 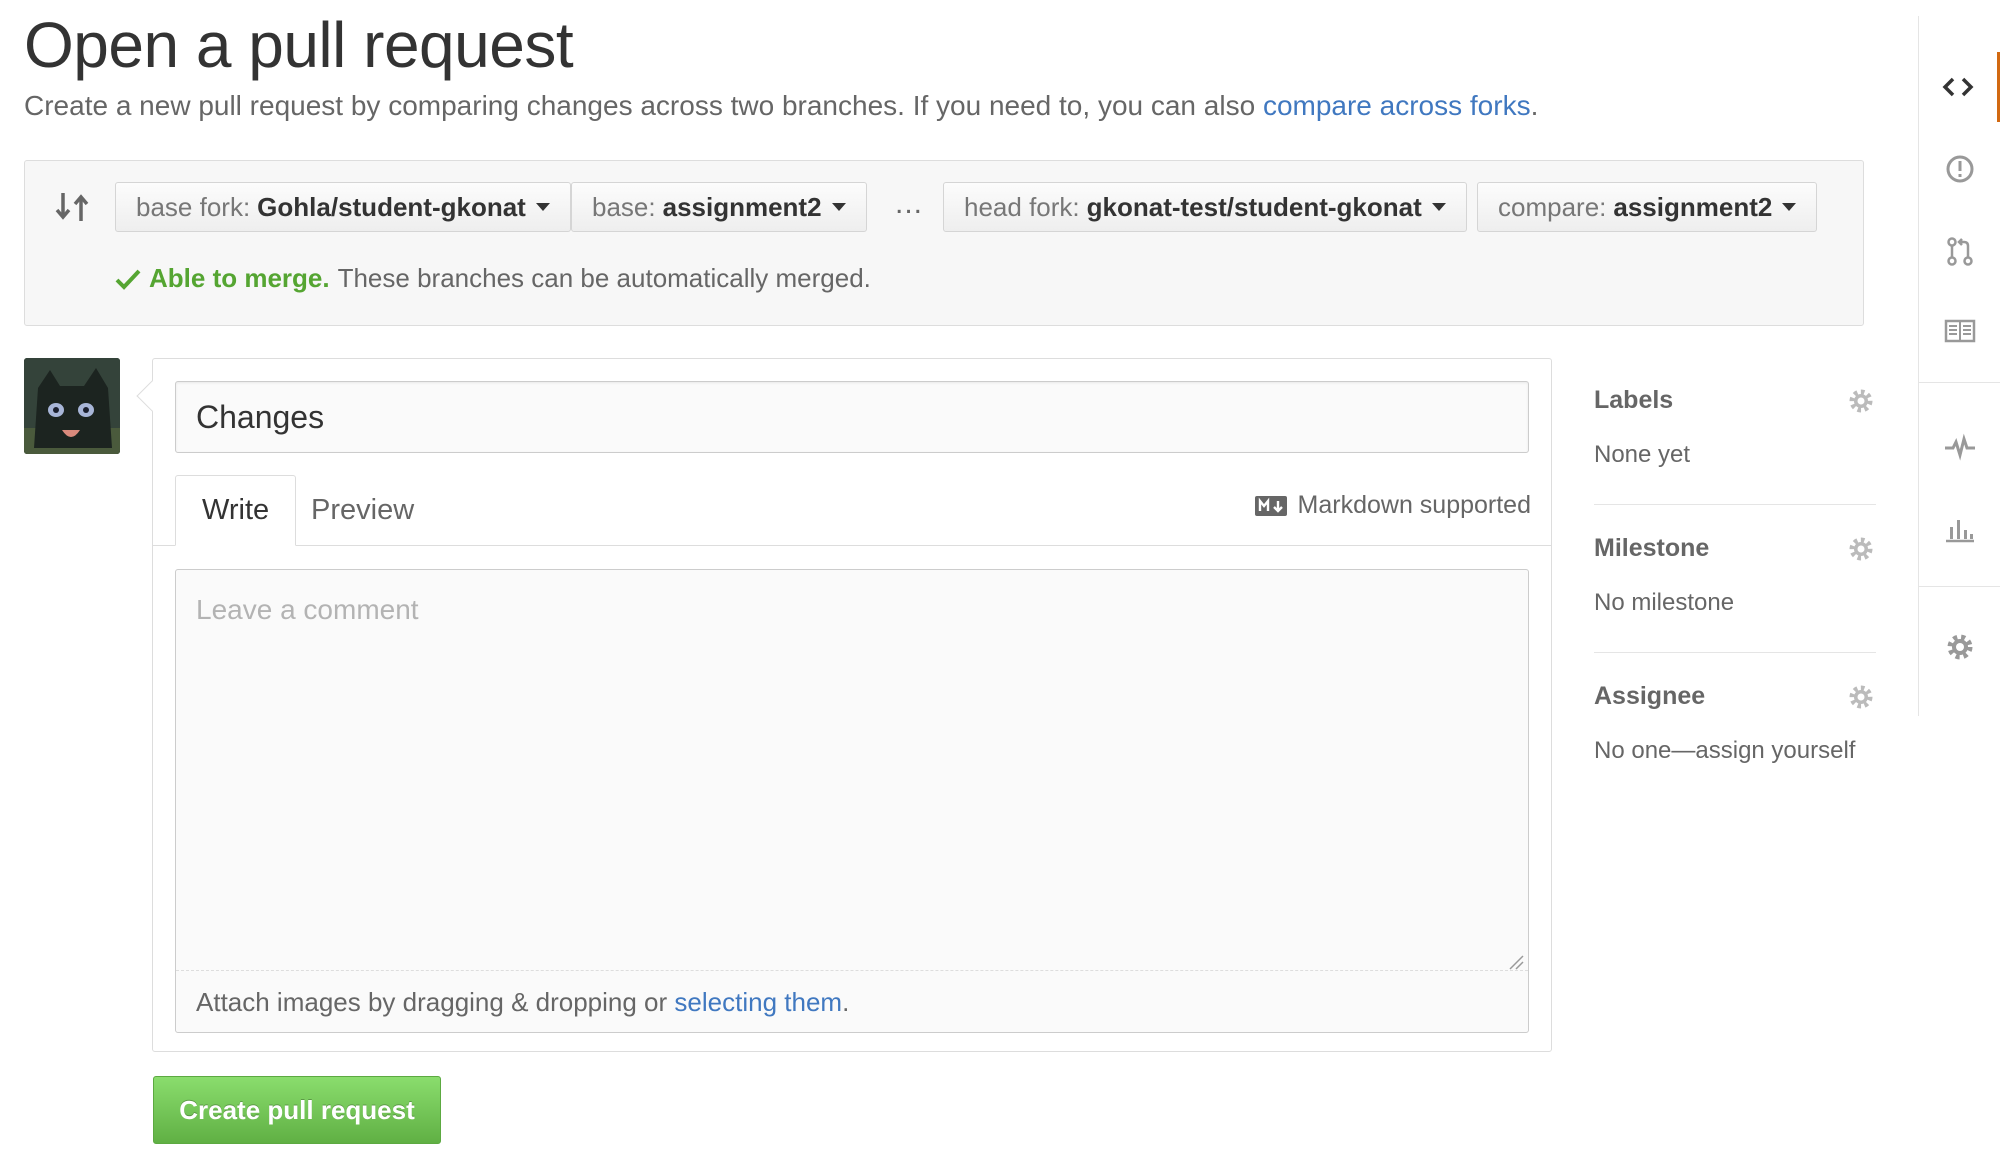 I want to click on subtitle-end: ., so click(x=1534, y=105).